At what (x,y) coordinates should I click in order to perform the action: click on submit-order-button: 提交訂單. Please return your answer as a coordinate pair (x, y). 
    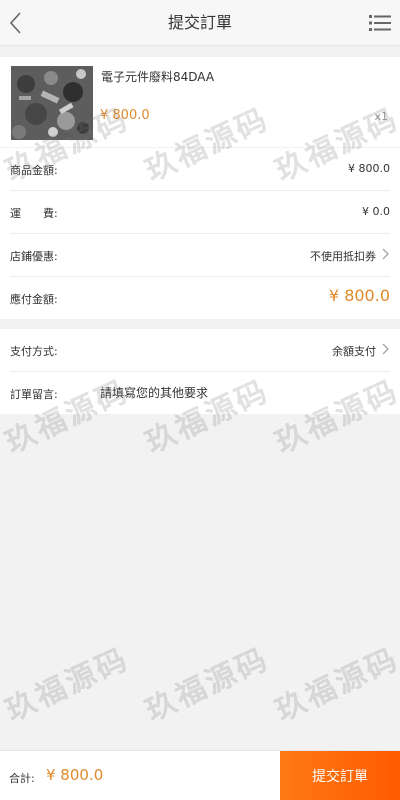
    Looking at the image, I should click on (340, 775).